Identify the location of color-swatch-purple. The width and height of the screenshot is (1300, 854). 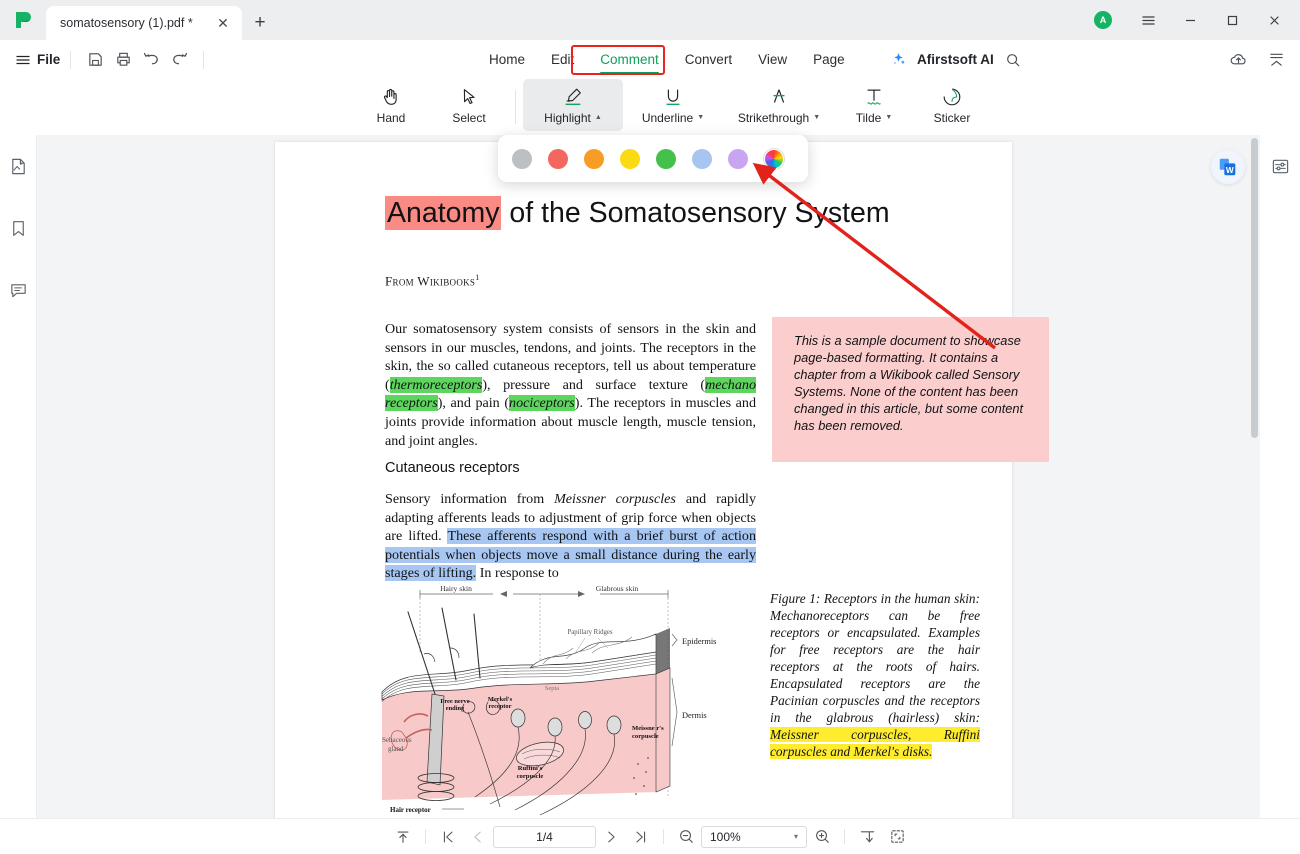
(738, 158).